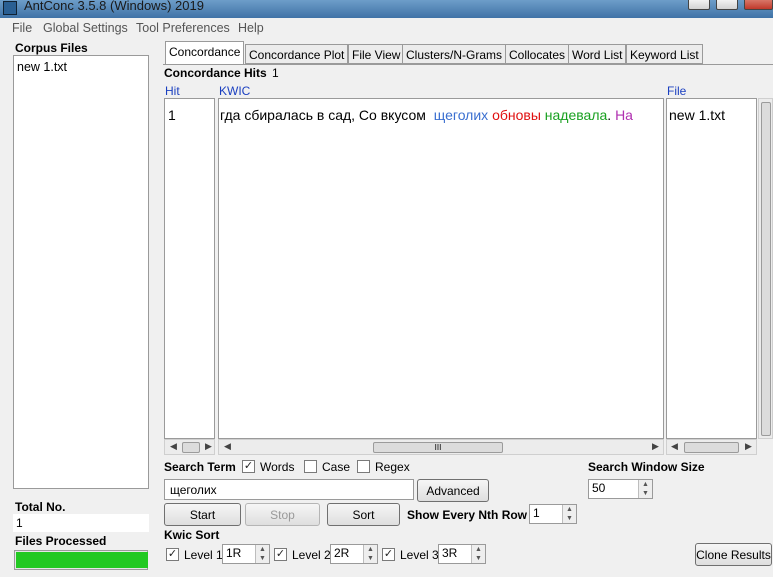 This screenshot has width=773, height=577. I want to click on kwic-right-word-3: На, so click(624, 115).